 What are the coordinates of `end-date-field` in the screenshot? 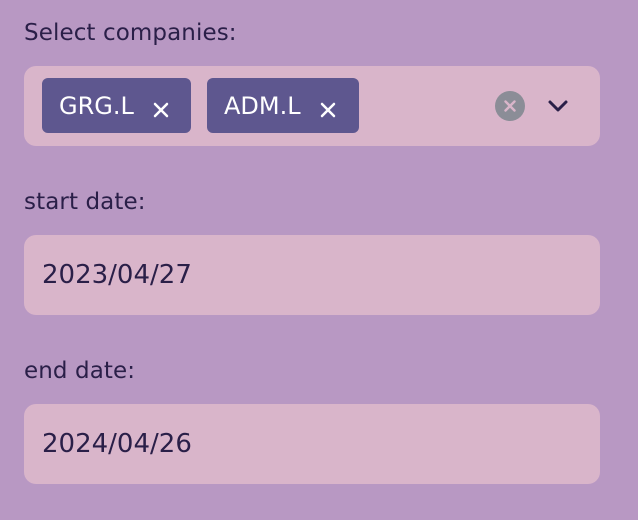 It's located at (312, 444).